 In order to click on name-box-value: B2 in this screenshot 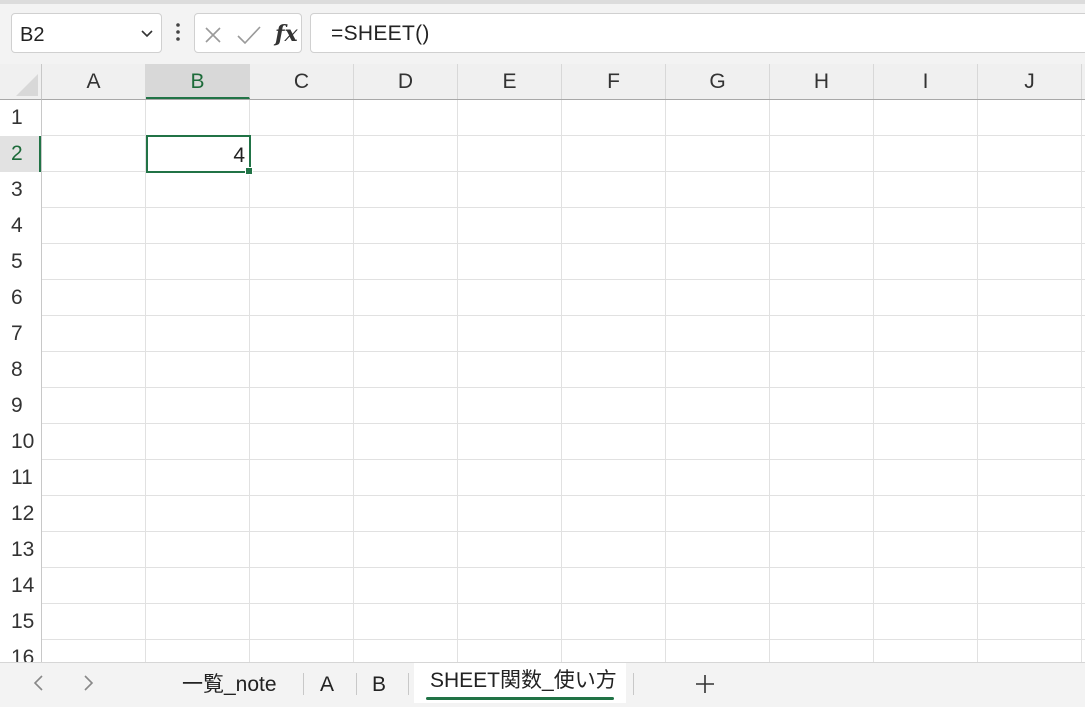, I will do `click(32, 35)`.